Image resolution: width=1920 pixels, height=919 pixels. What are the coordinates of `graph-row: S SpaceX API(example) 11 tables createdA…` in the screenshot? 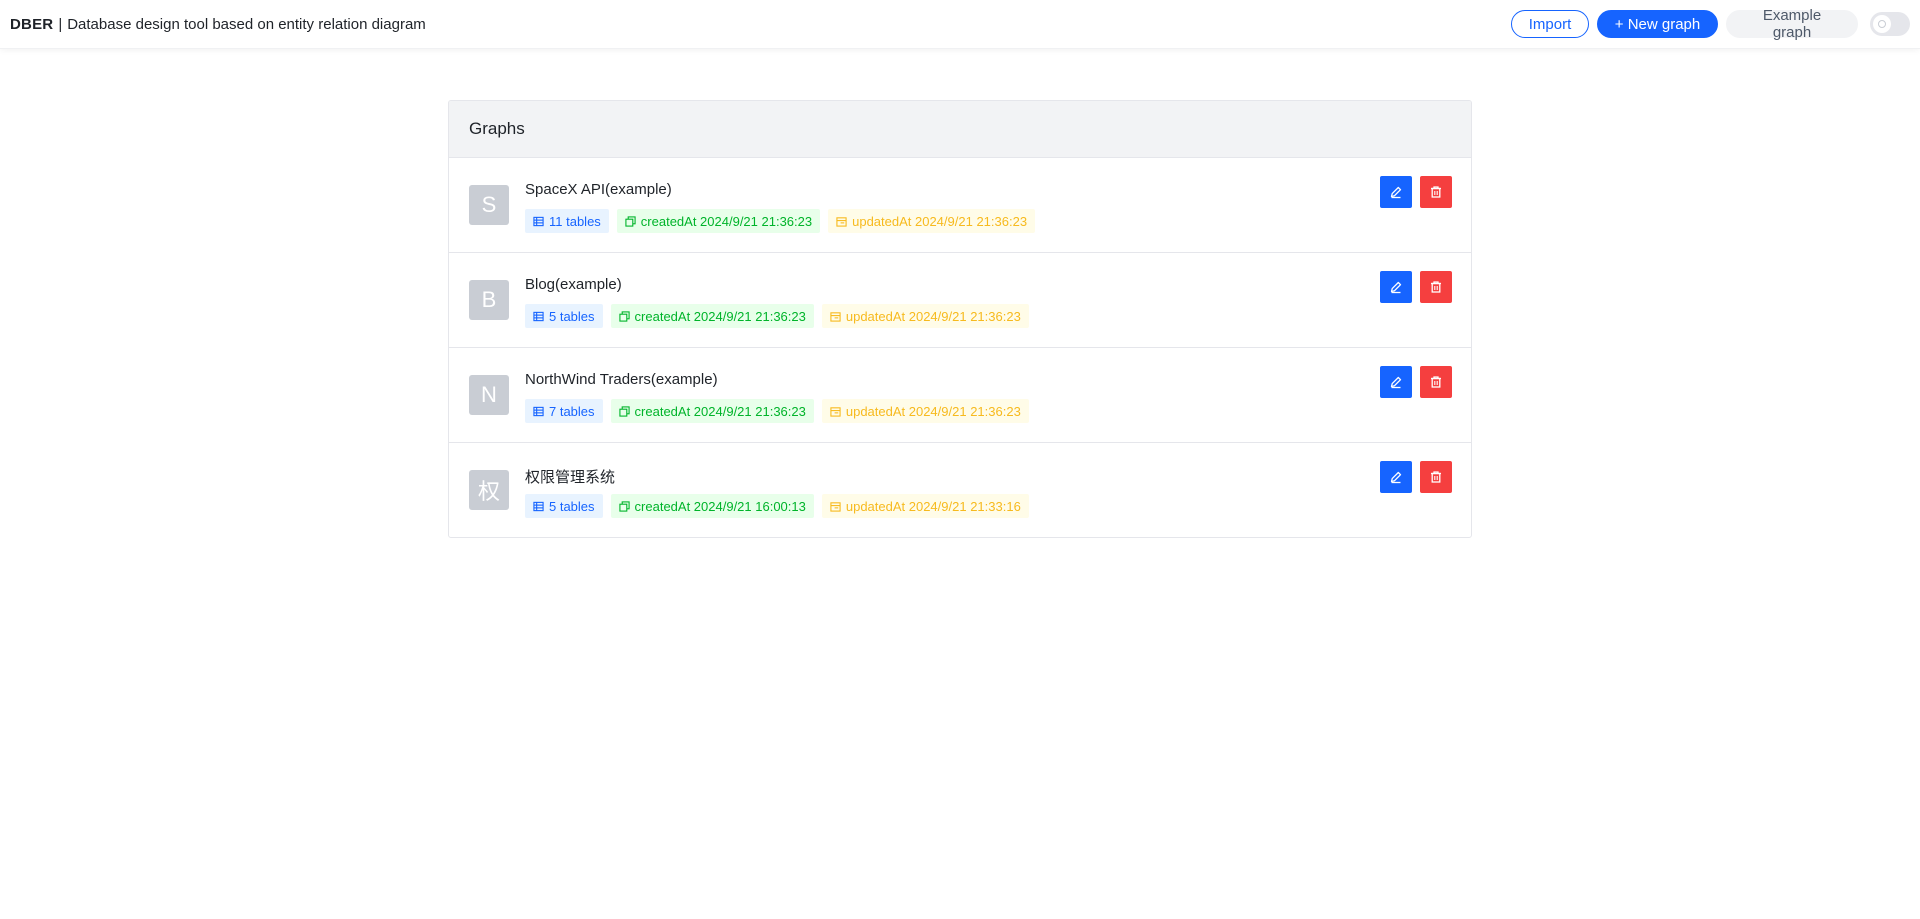 It's located at (960, 205).